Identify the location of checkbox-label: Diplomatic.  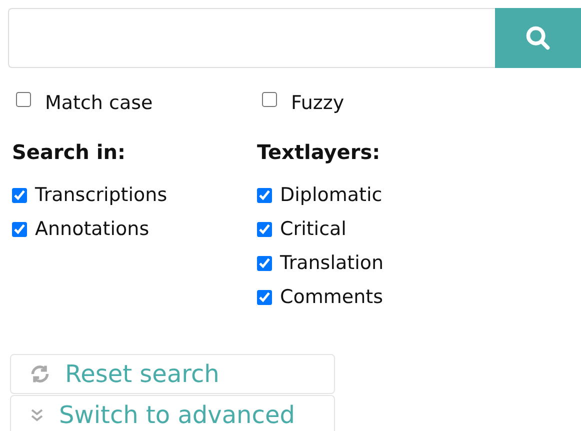
(331, 195).